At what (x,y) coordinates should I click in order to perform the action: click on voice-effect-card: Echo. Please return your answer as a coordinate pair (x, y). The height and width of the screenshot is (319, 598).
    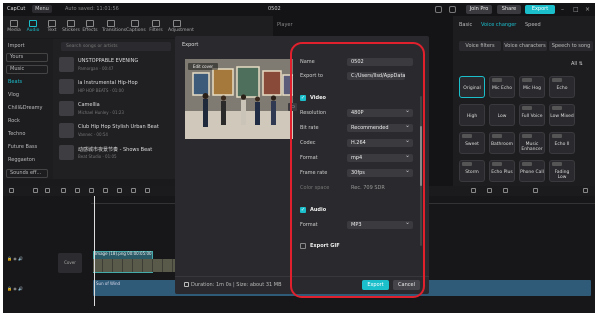
    Looking at the image, I should click on (562, 87).